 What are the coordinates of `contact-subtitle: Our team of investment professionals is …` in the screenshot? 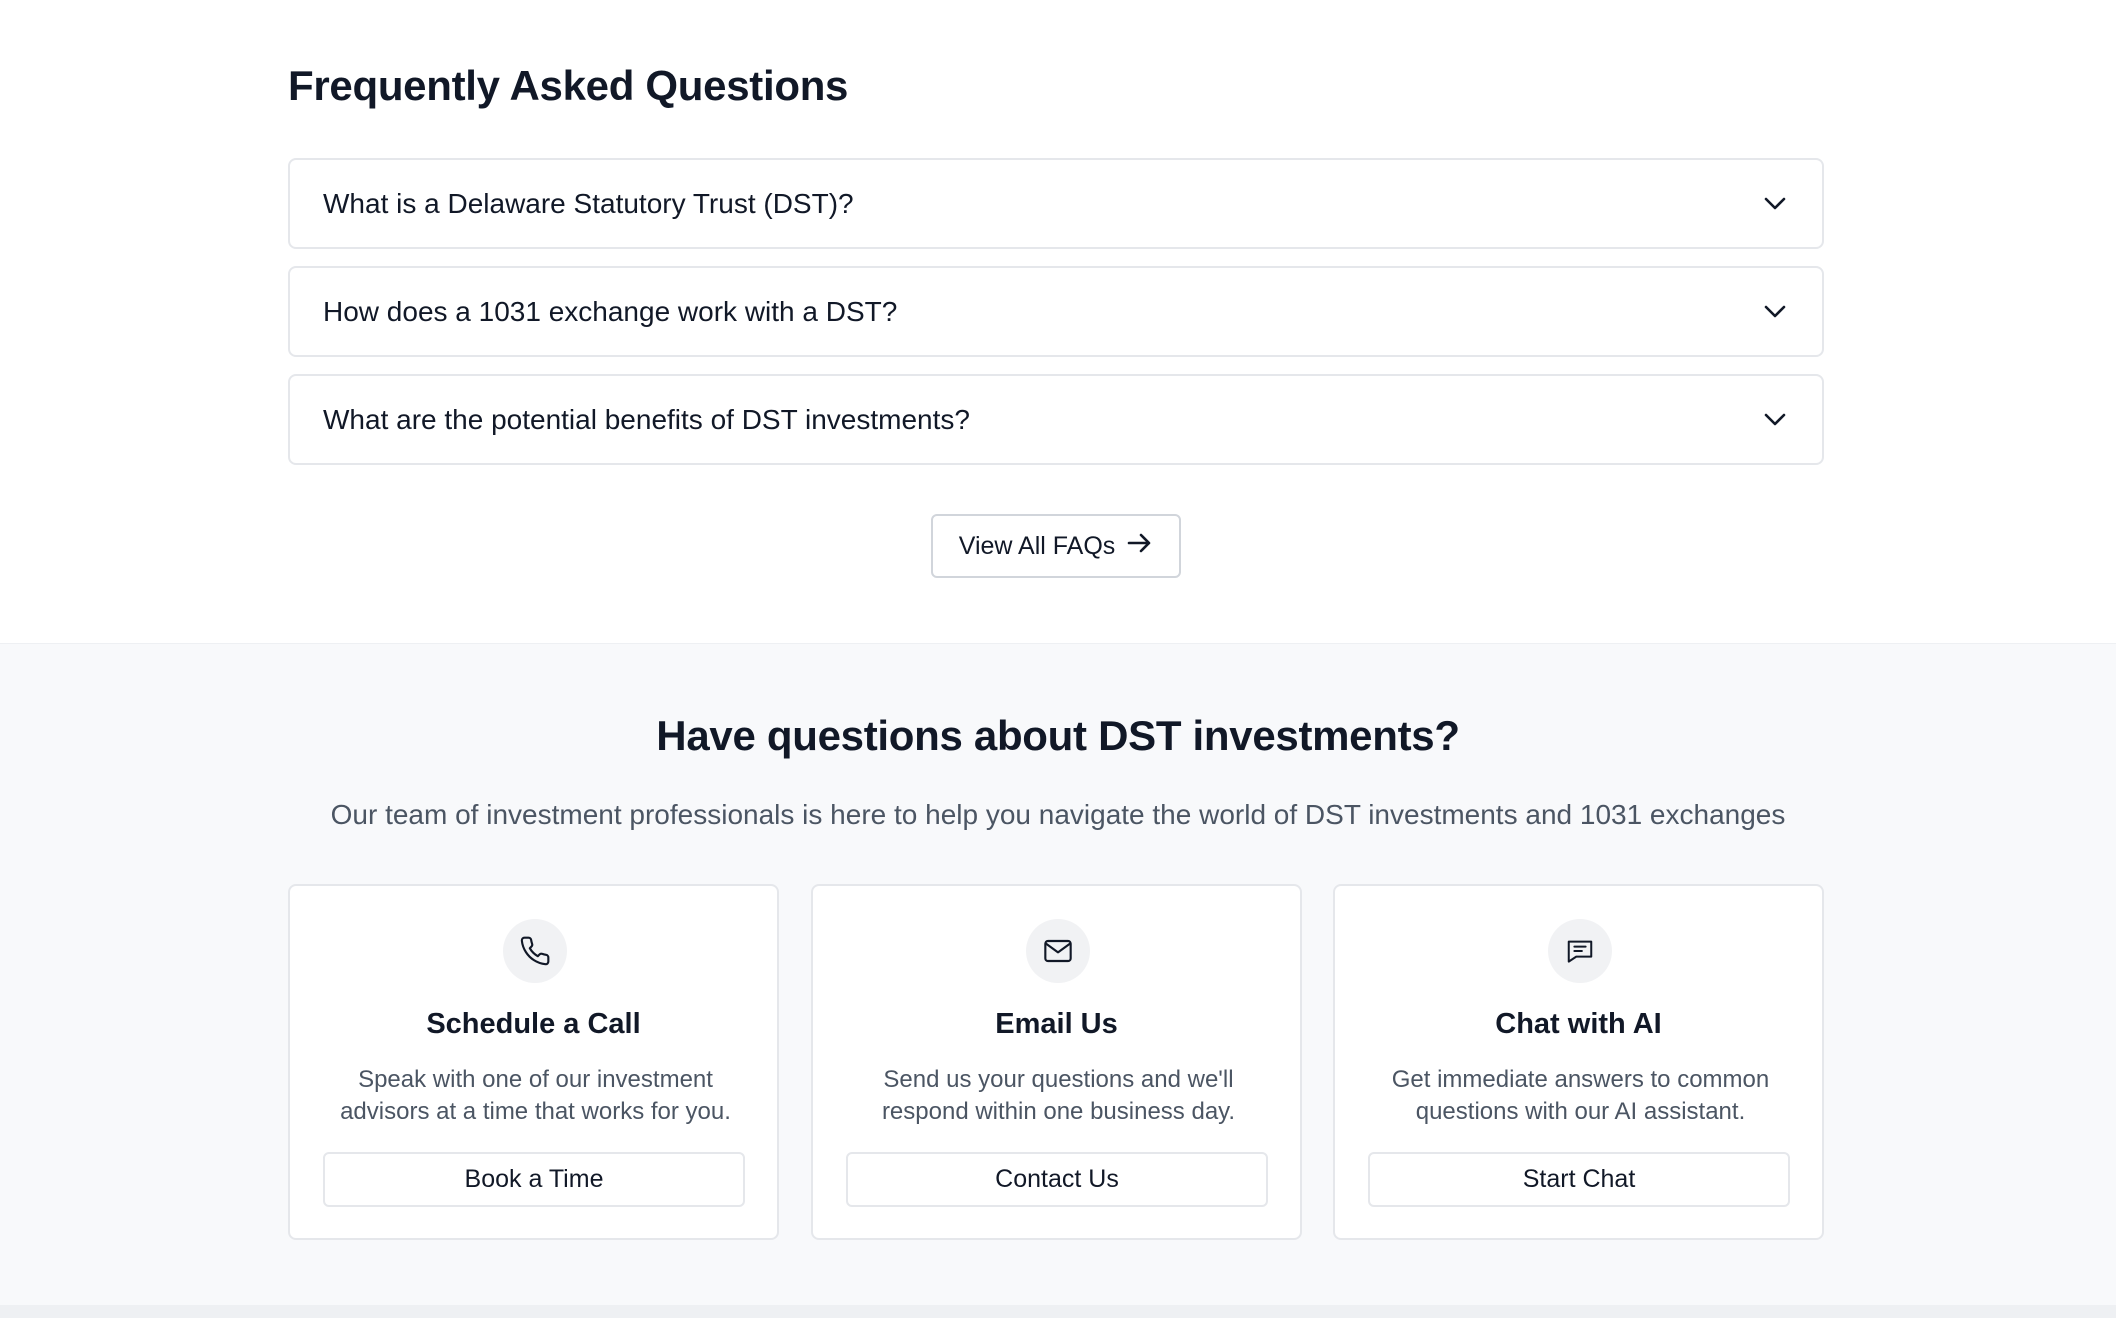 It's located at (1058, 814).